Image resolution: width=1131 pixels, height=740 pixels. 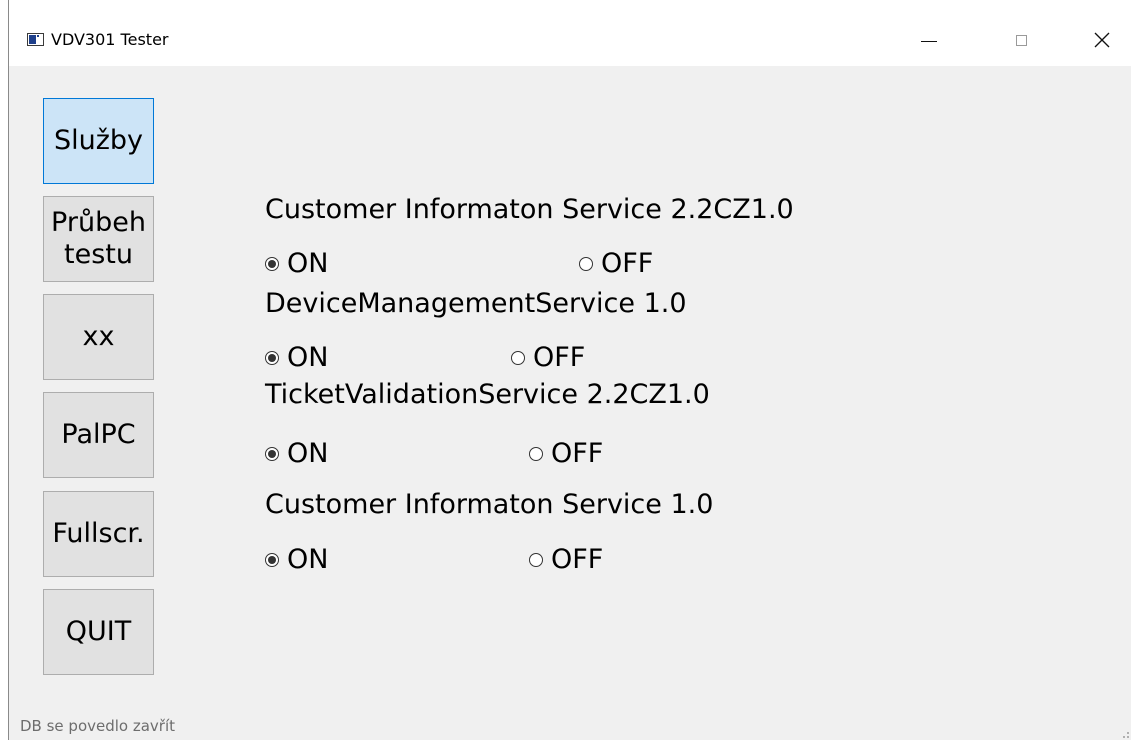 I want to click on service-1-on-radio: ON, so click(x=296, y=263).